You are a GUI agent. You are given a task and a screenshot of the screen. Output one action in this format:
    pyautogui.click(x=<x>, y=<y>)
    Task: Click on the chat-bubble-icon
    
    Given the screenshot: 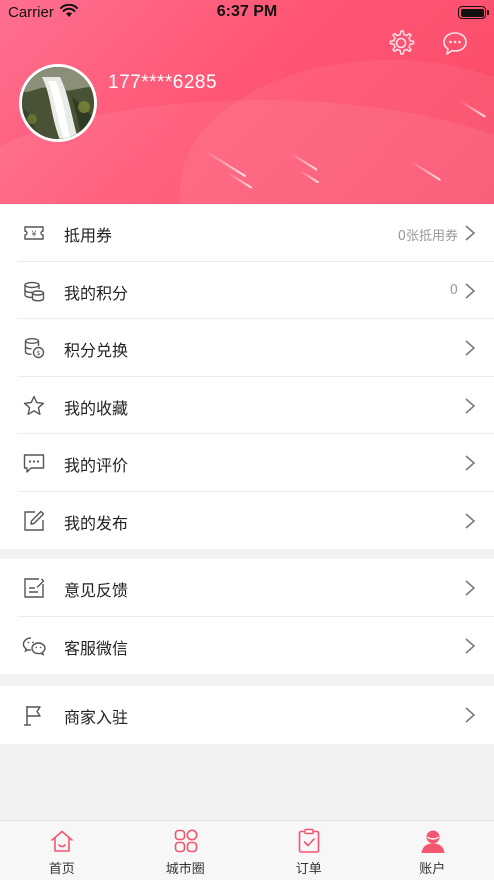 What is the action you would take?
    pyautogui.click(x=455, y=43)
    